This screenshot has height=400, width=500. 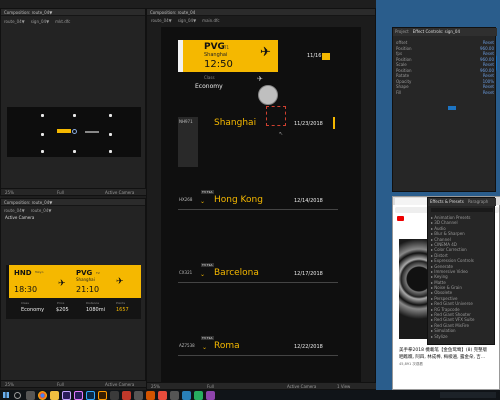 What do you see at coordinates (61, 303) in the screenshot?
I see `price-label: Price` at bounding box center [61, 303].